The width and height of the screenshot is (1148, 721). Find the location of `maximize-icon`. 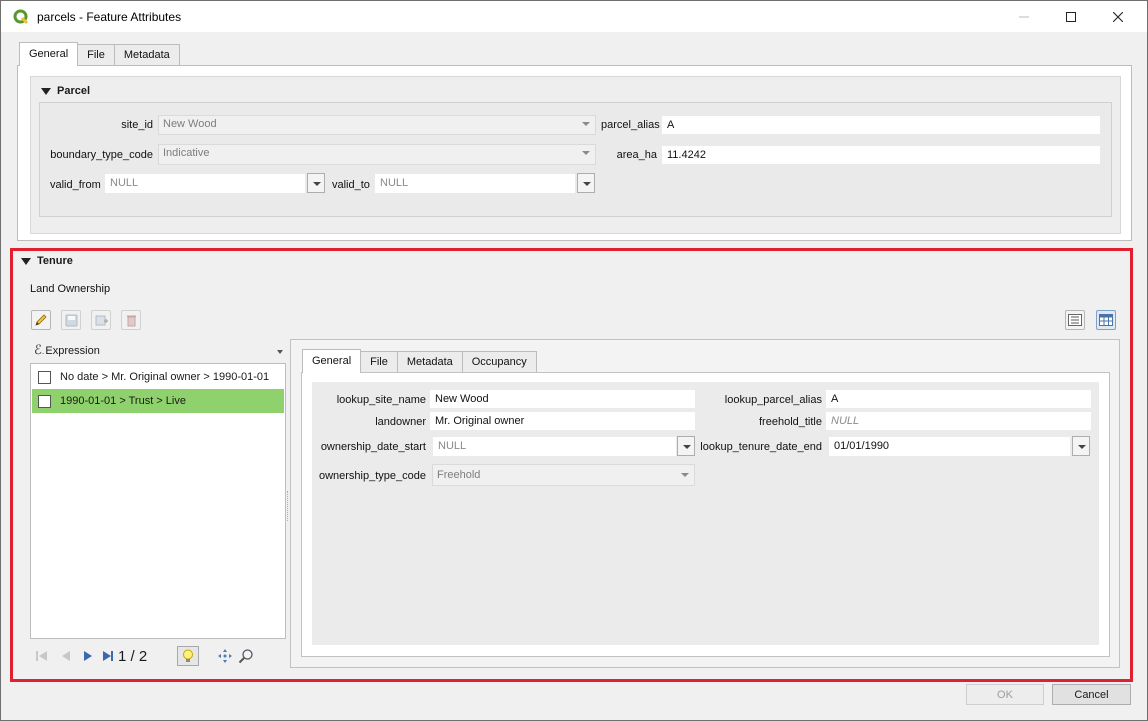

maximize-icon is located at coordinates (1071, 16).